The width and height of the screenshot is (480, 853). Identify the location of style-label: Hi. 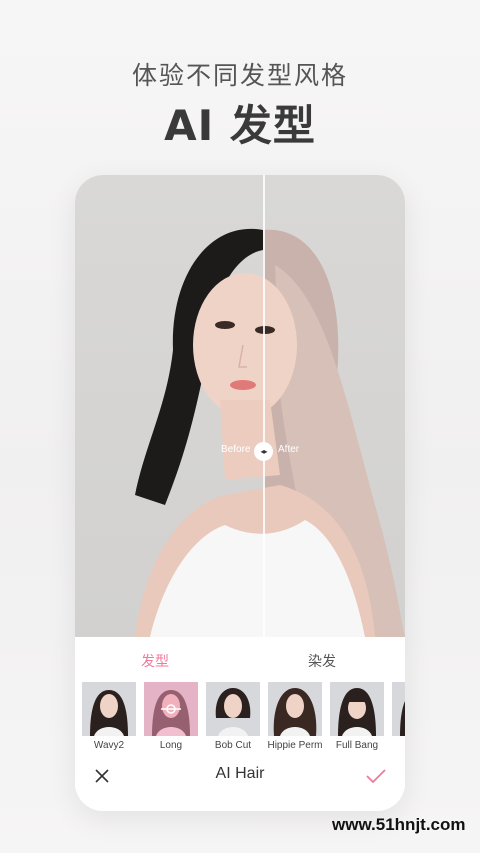
(394, 745).